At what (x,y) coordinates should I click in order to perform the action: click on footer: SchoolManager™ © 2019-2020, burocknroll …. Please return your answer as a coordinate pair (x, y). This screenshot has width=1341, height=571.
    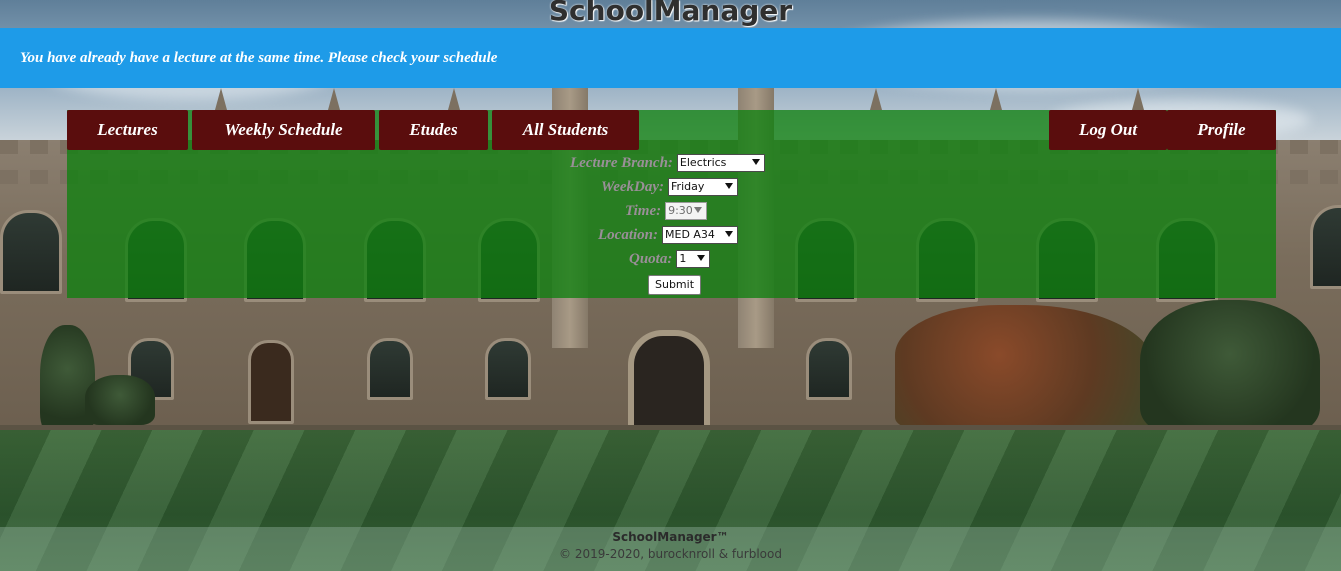
    Looking at the image, I should click on (670, 549).